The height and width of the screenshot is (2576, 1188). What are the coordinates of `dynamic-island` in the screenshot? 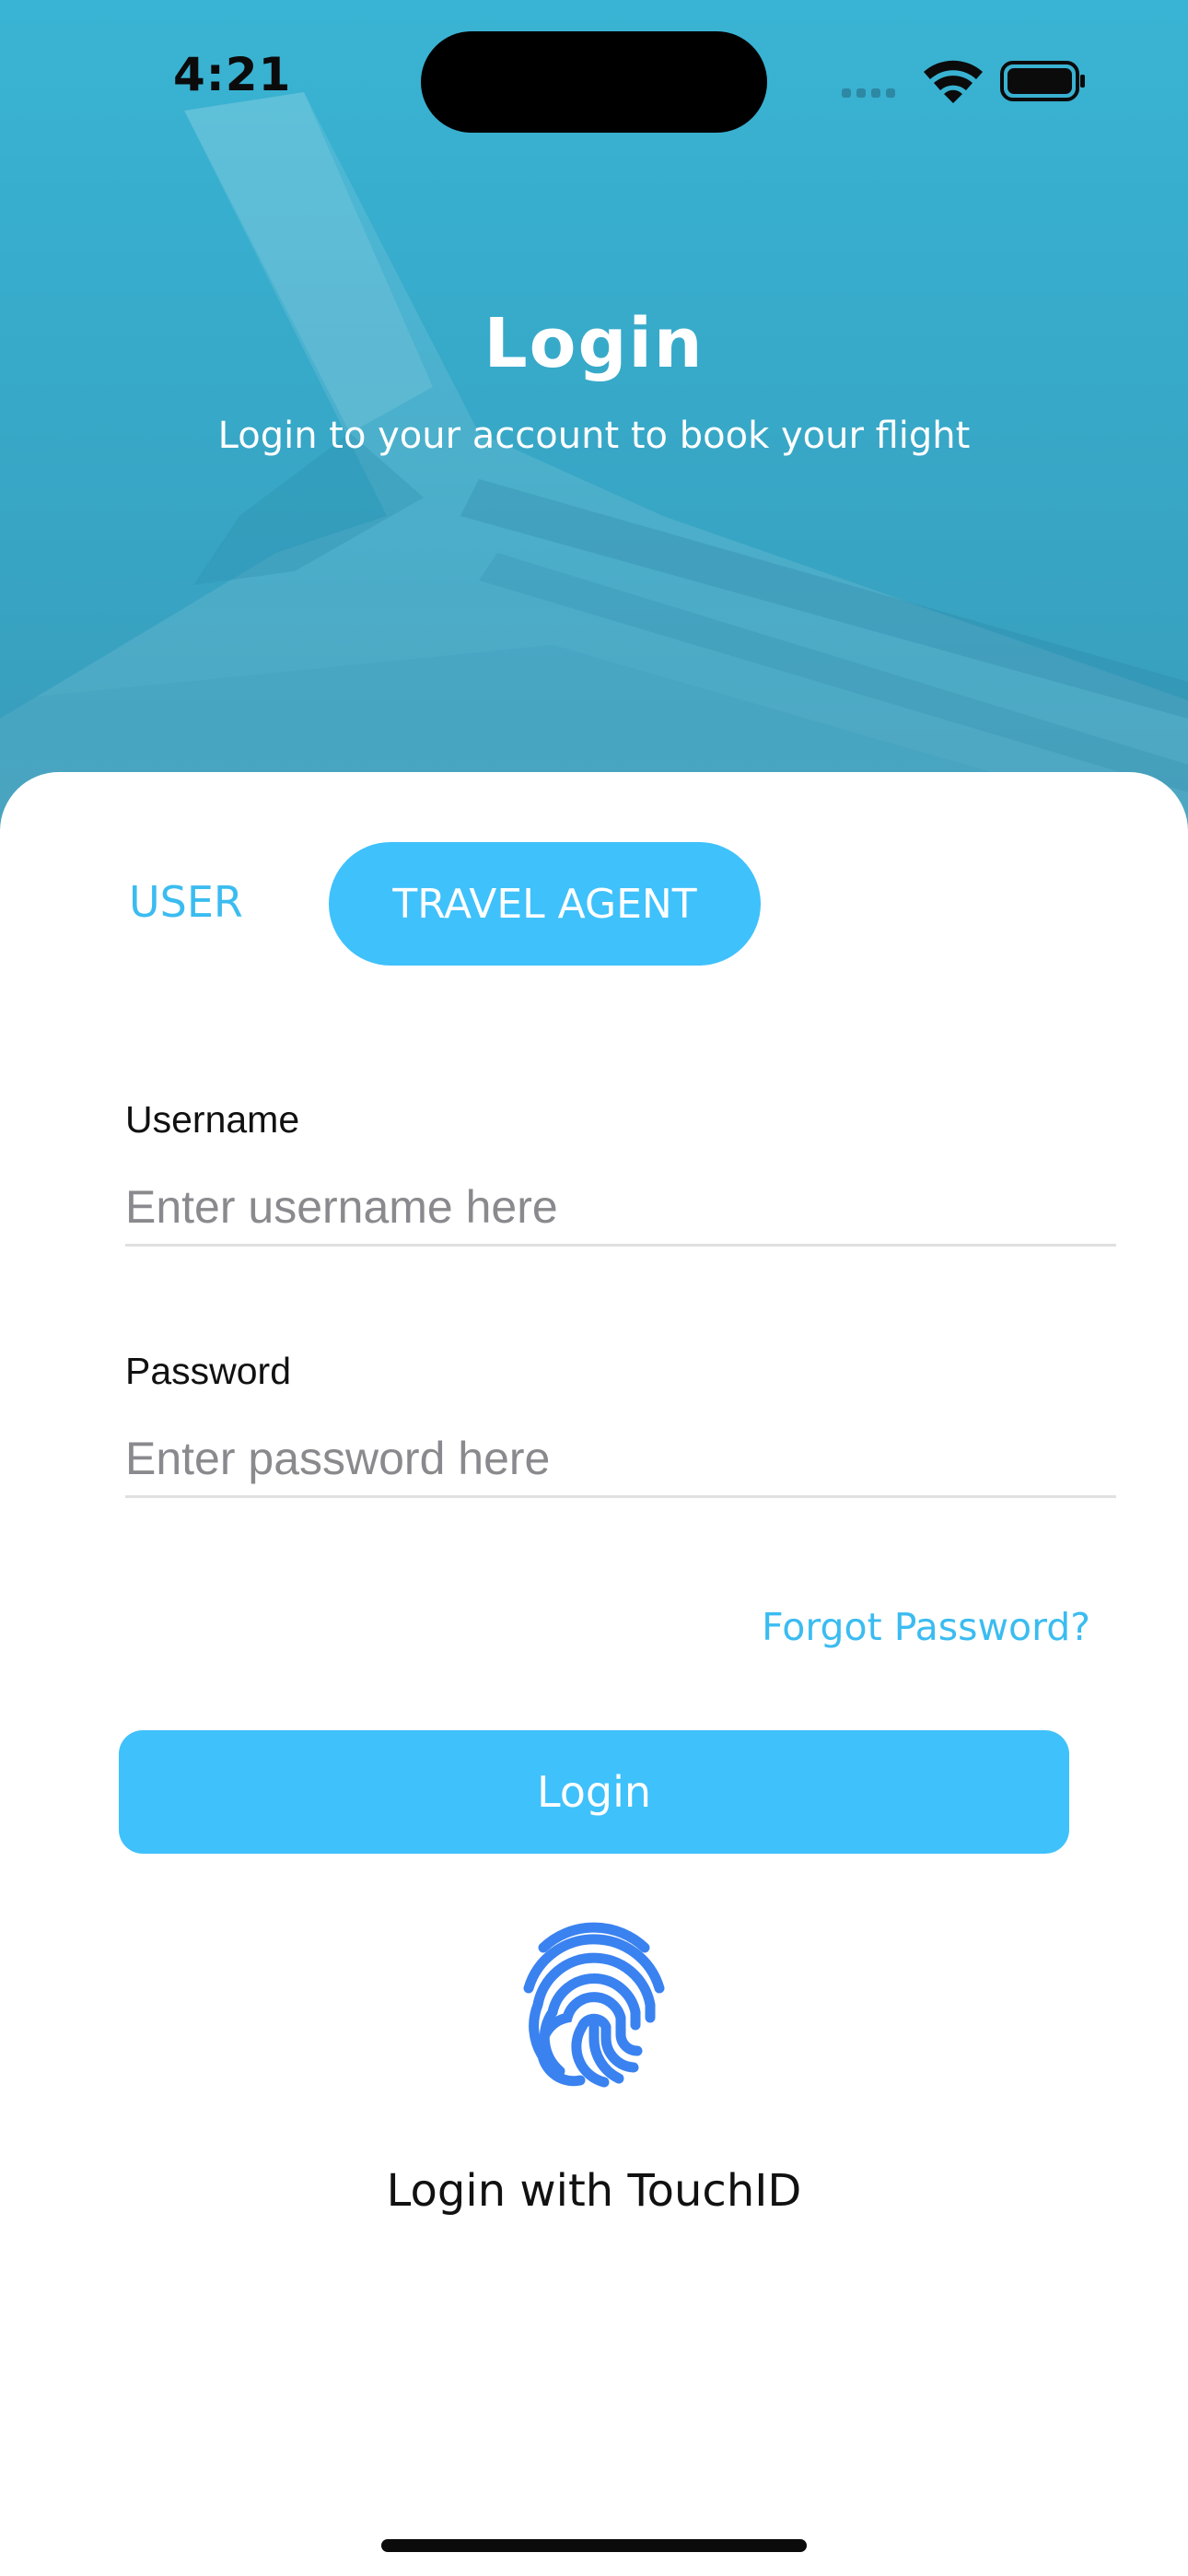 It's located at (594, 82).